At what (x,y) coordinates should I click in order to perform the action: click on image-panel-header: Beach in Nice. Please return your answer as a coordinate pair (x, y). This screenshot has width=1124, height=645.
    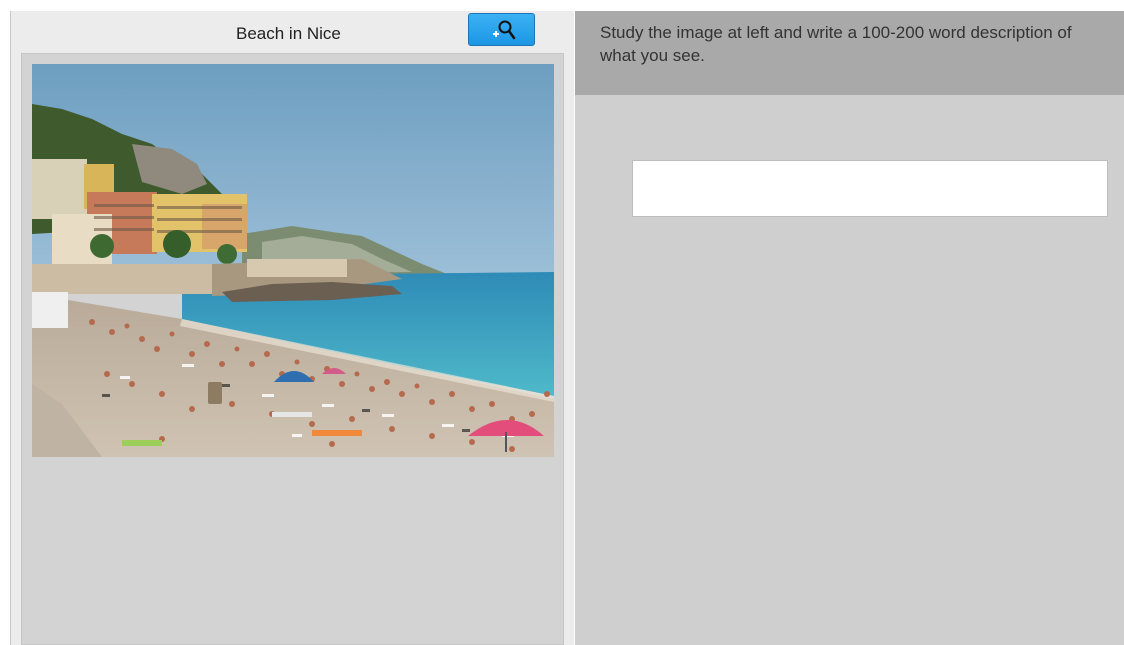
    Looking at the image, I should click on (293, 31).